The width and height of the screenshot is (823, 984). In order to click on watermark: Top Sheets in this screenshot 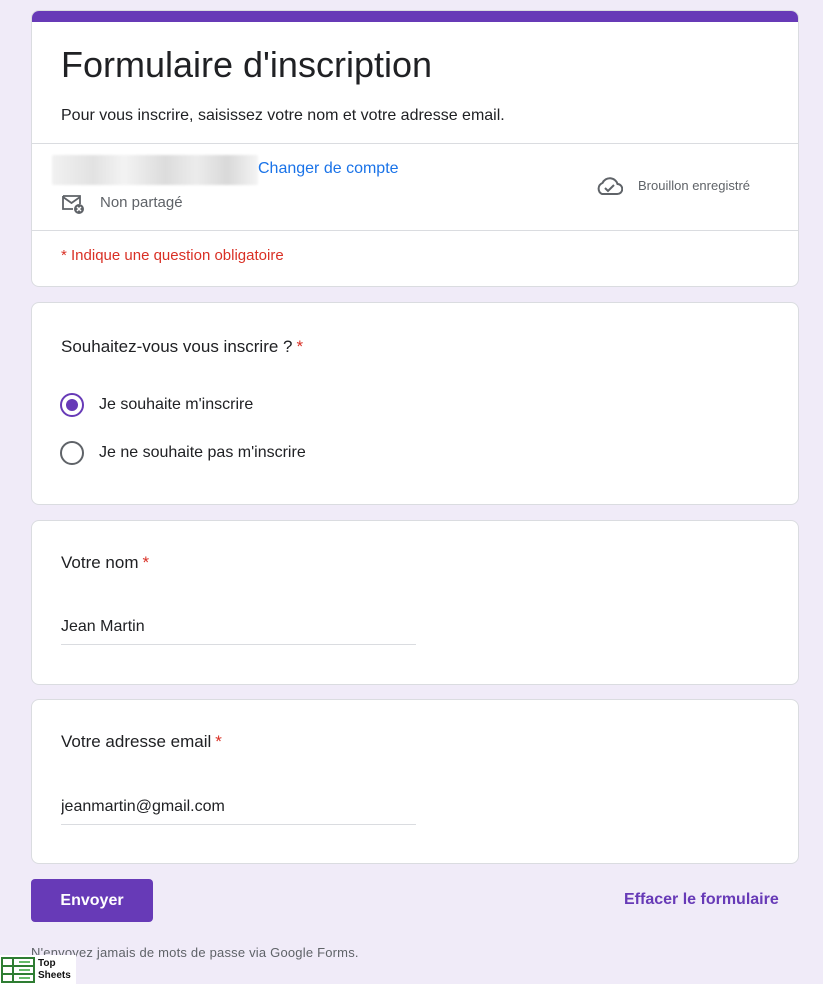, I will do `click(38, 969)`.